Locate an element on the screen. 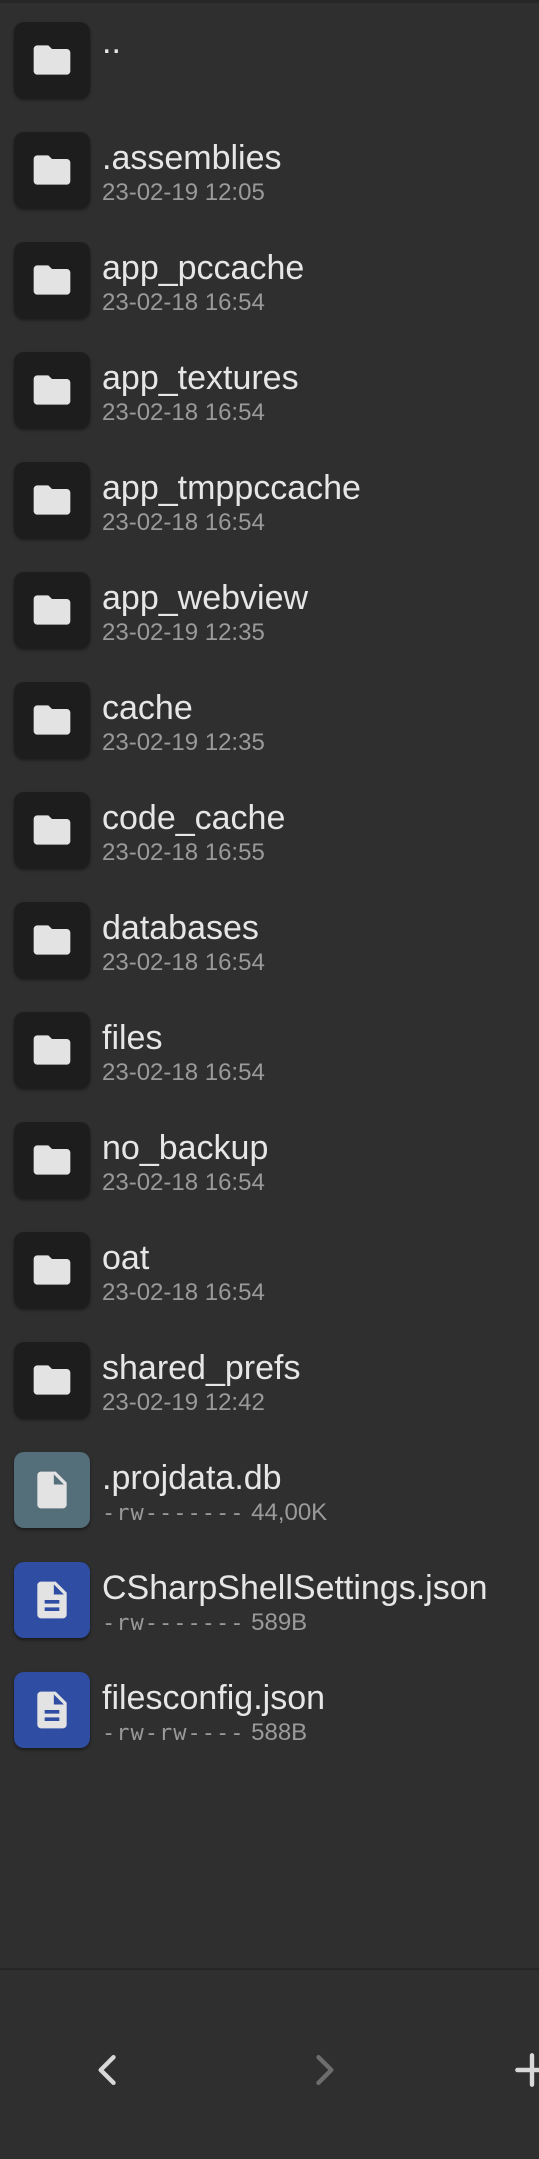 This screenshot has width=539, height=2159. bottom-navigation-bar is located at coordinates (269, 2063).